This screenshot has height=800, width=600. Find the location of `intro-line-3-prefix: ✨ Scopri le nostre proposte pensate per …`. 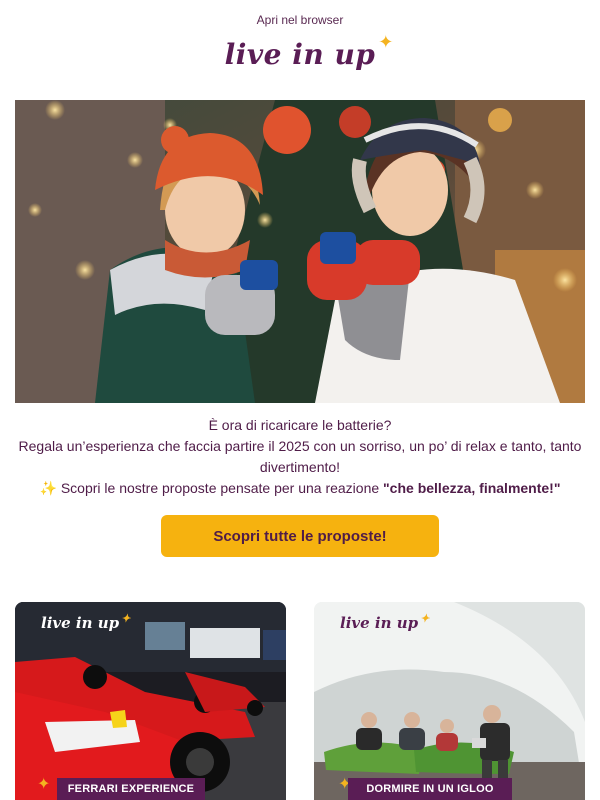

intro-line-3-prefix: ✨ Scopri le nostre proposte pensate per … is located at coordinates (211, 488).